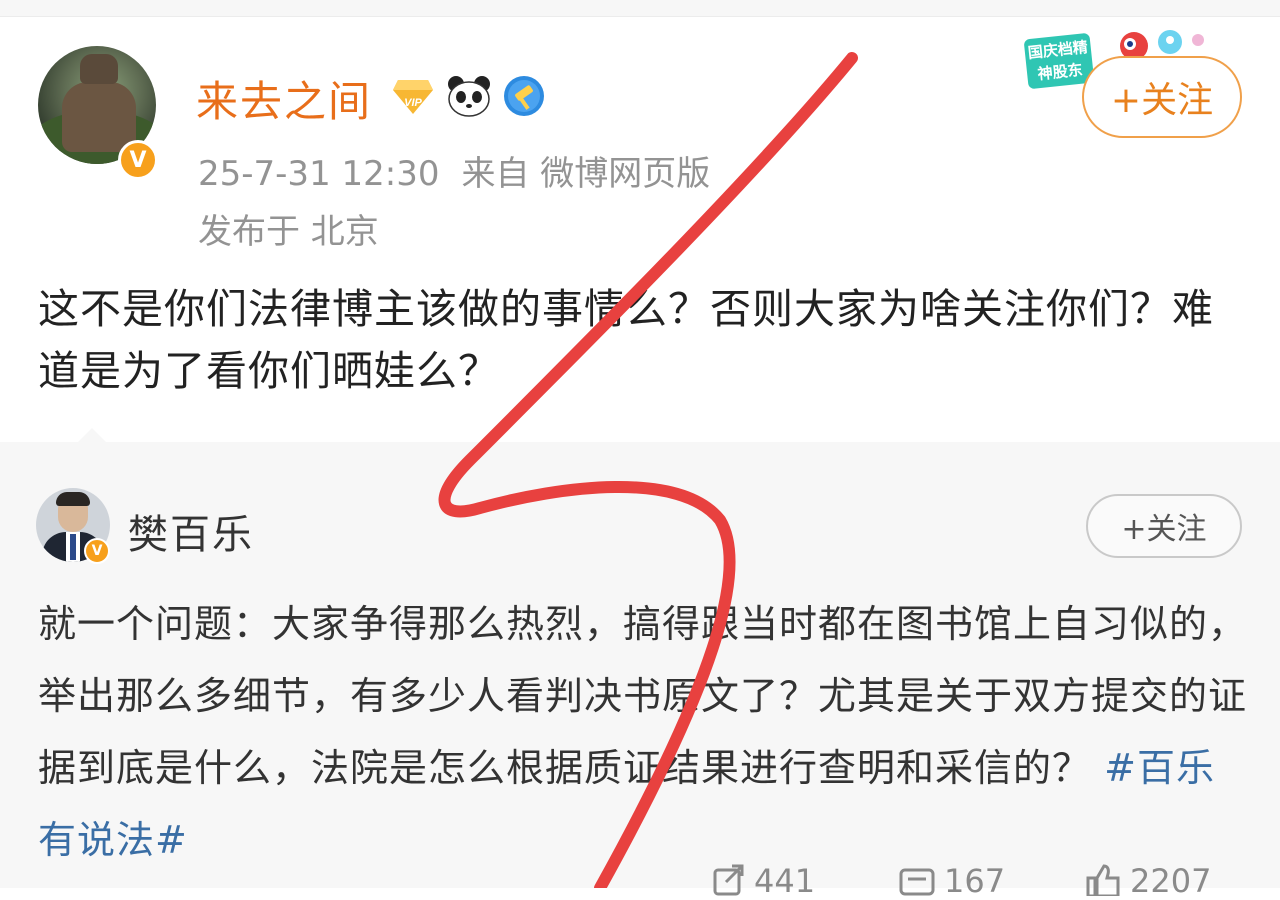 This screenshot has width=1280, height=900. Describe the element at coordinates (728, 880) in the screenshot. I see `repost-icon` at that location.